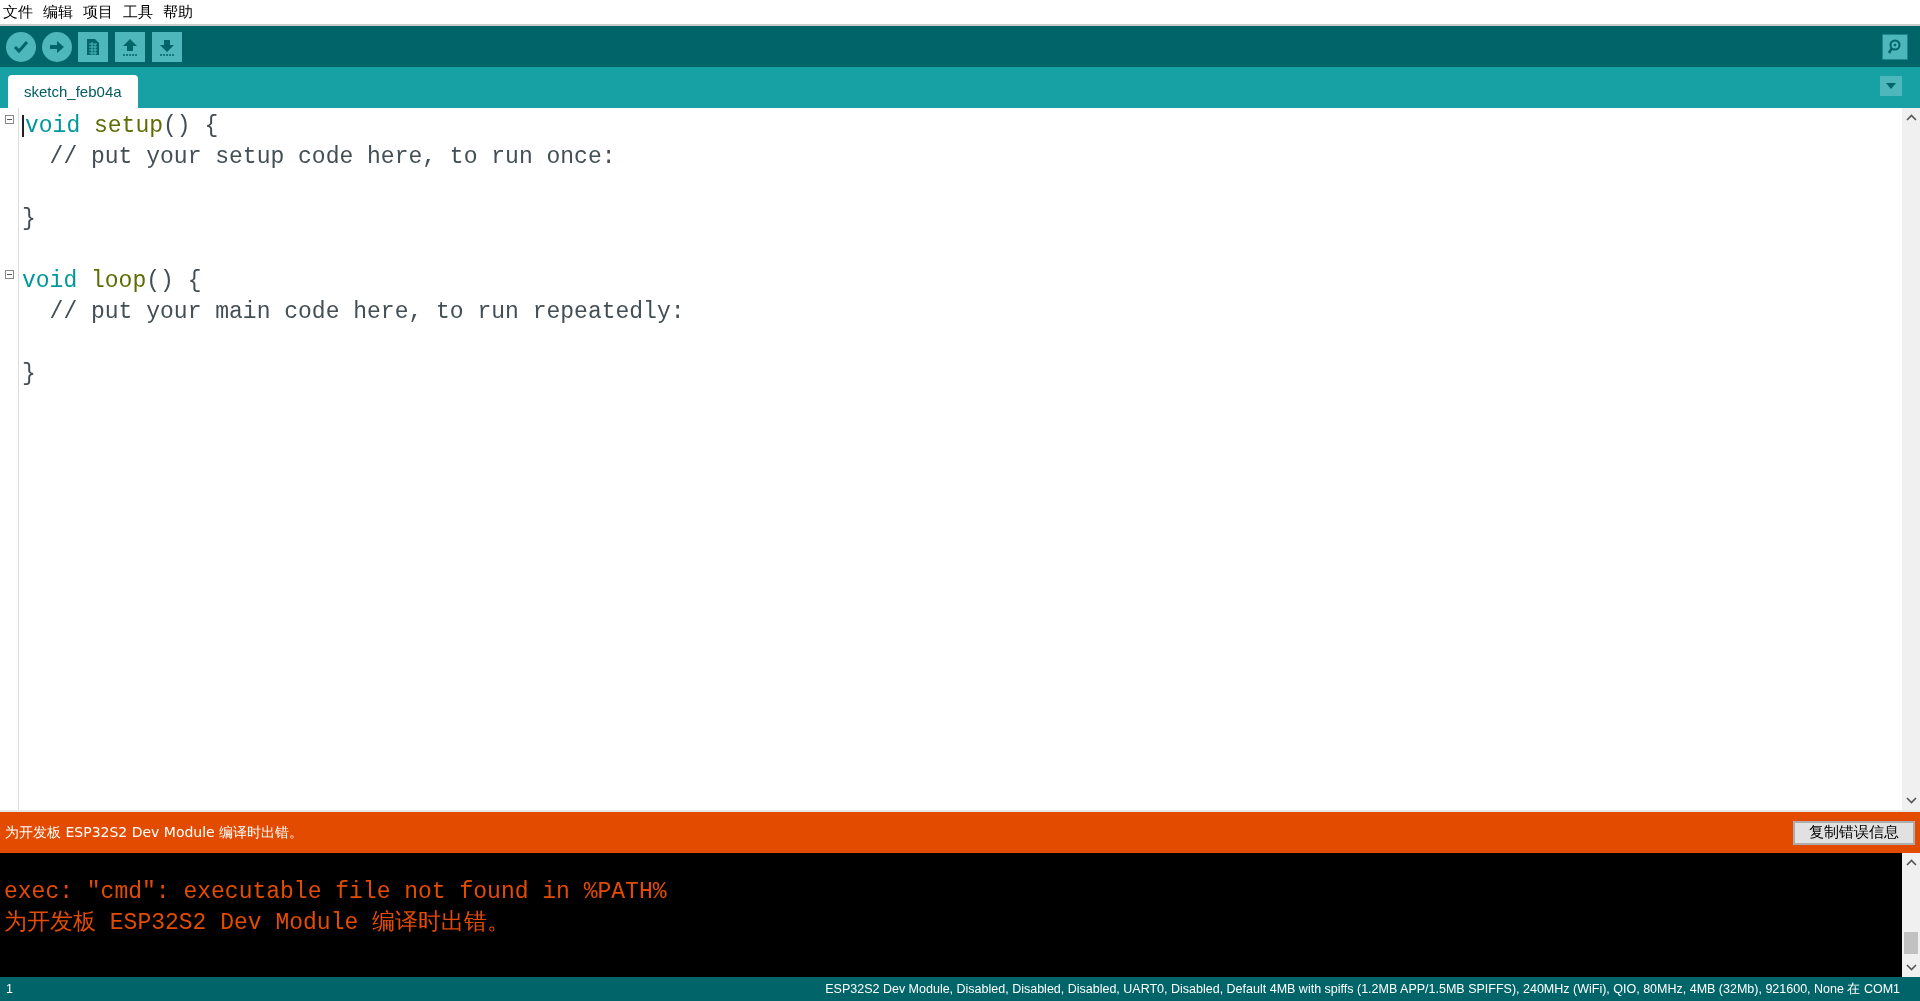  Describe the element at coordinates (366, 312) in the screenshot. I see `code-line: // put your main code here, to run repeatedly:` at that location.